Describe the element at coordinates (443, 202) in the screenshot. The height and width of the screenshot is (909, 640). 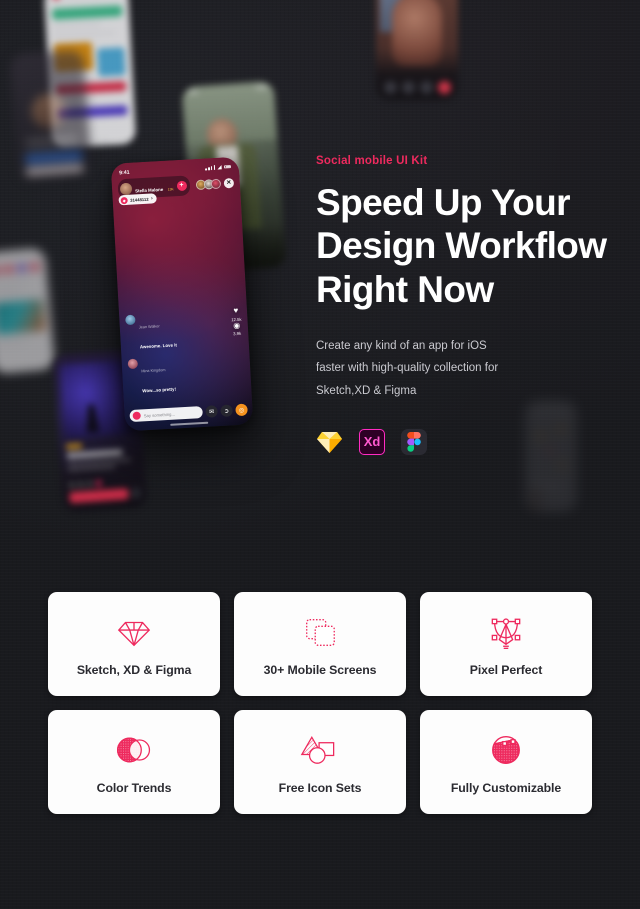
I see `headline-line-1: Speed Up Your` at that location.